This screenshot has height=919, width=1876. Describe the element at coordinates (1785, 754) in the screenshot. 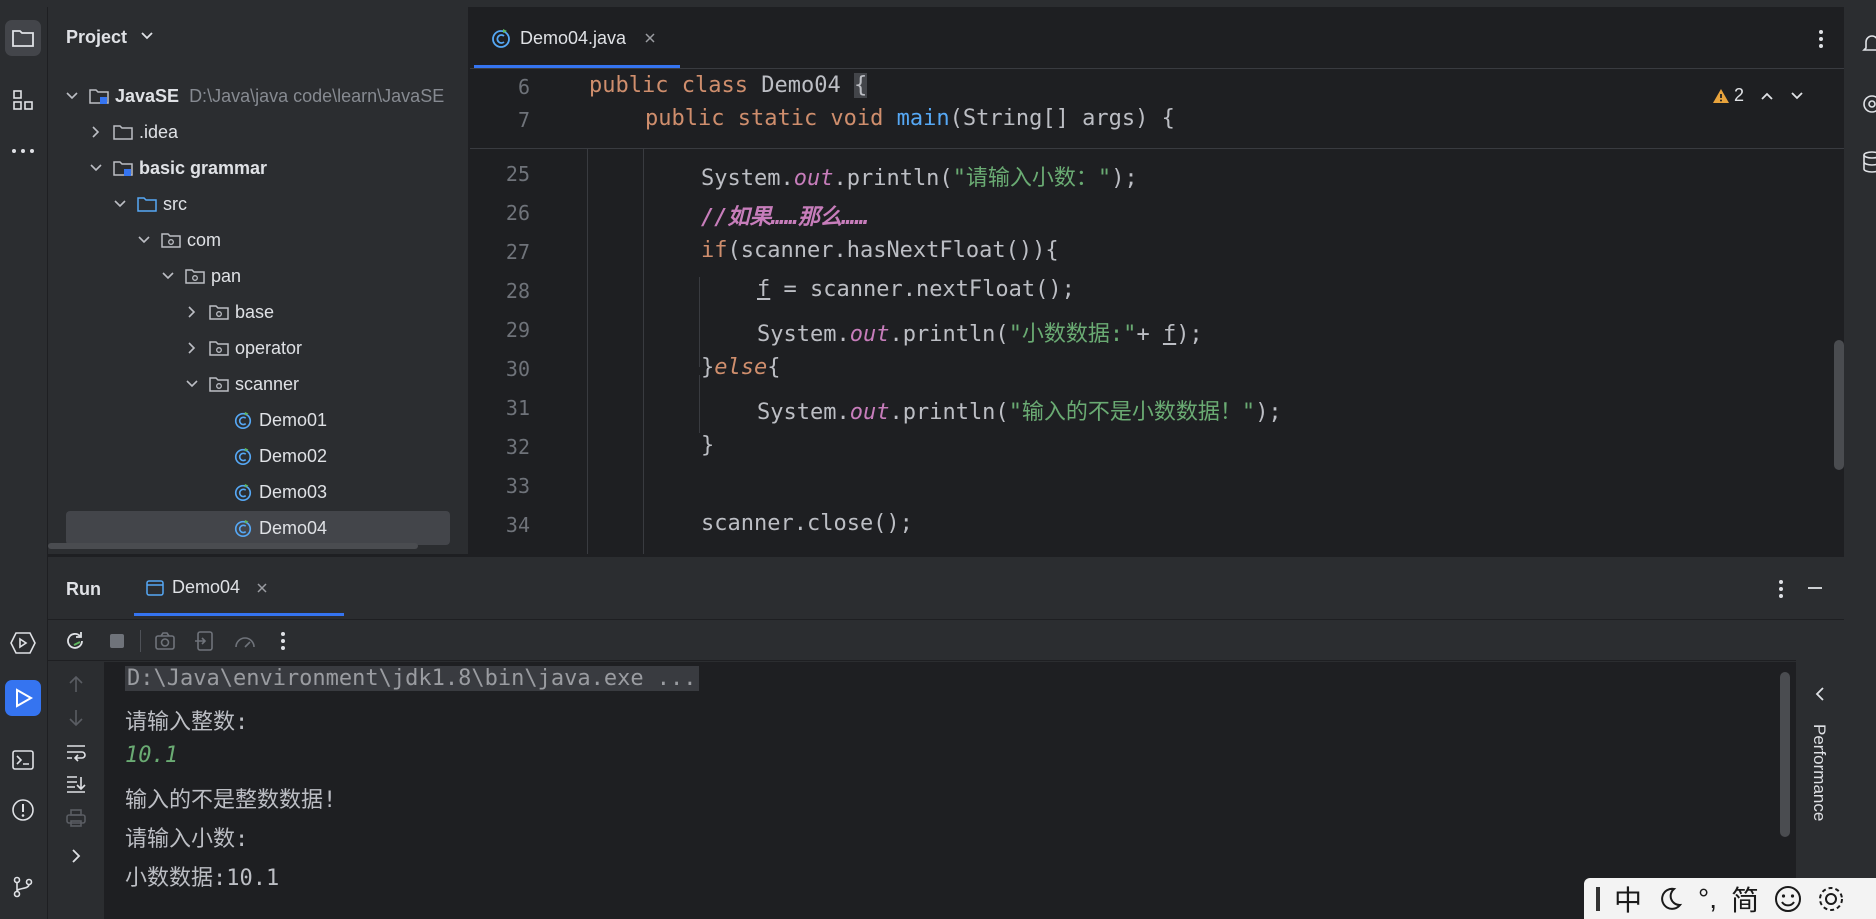

I see `console-scrollbar` at that location.